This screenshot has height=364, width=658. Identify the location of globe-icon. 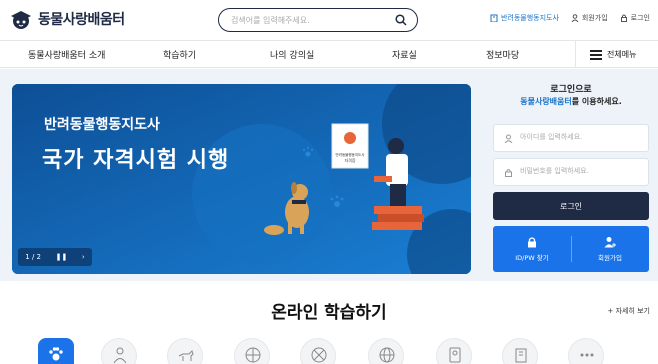
(387, 355).